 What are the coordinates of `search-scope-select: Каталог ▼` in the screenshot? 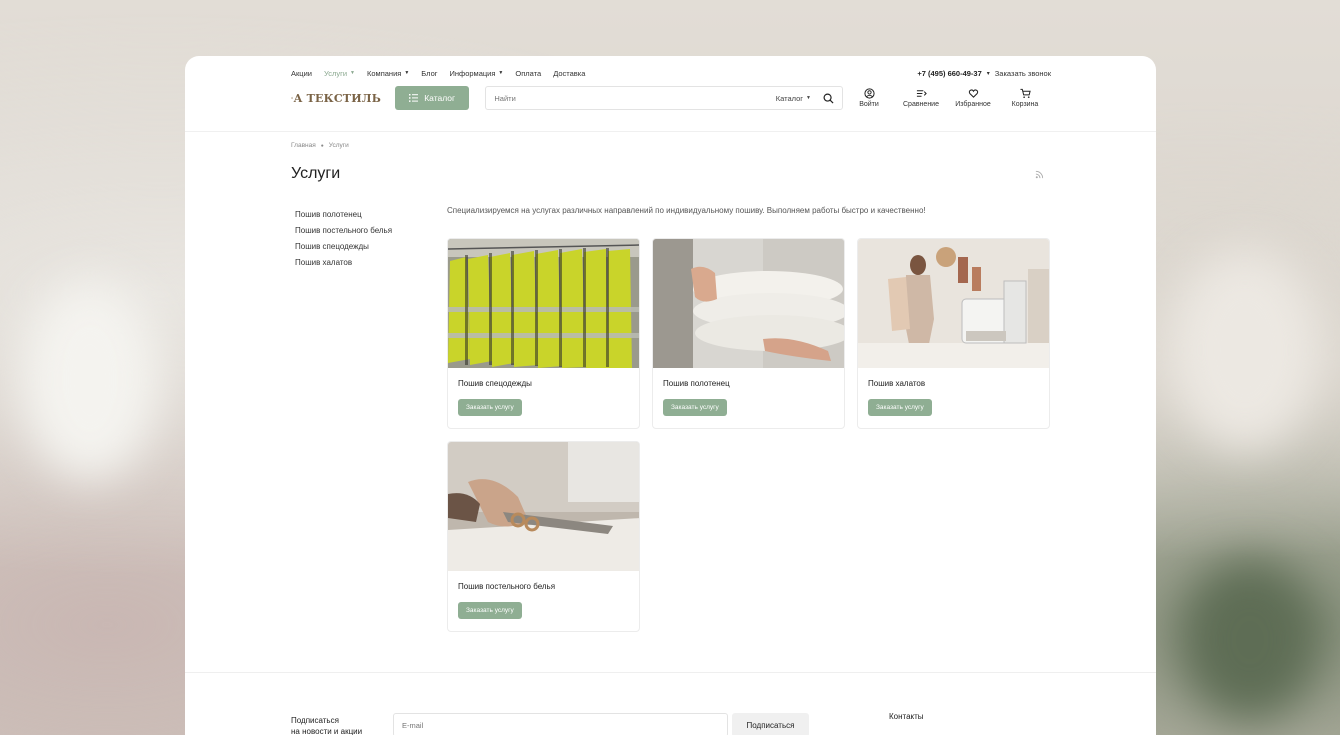 It's located at (793, 98).